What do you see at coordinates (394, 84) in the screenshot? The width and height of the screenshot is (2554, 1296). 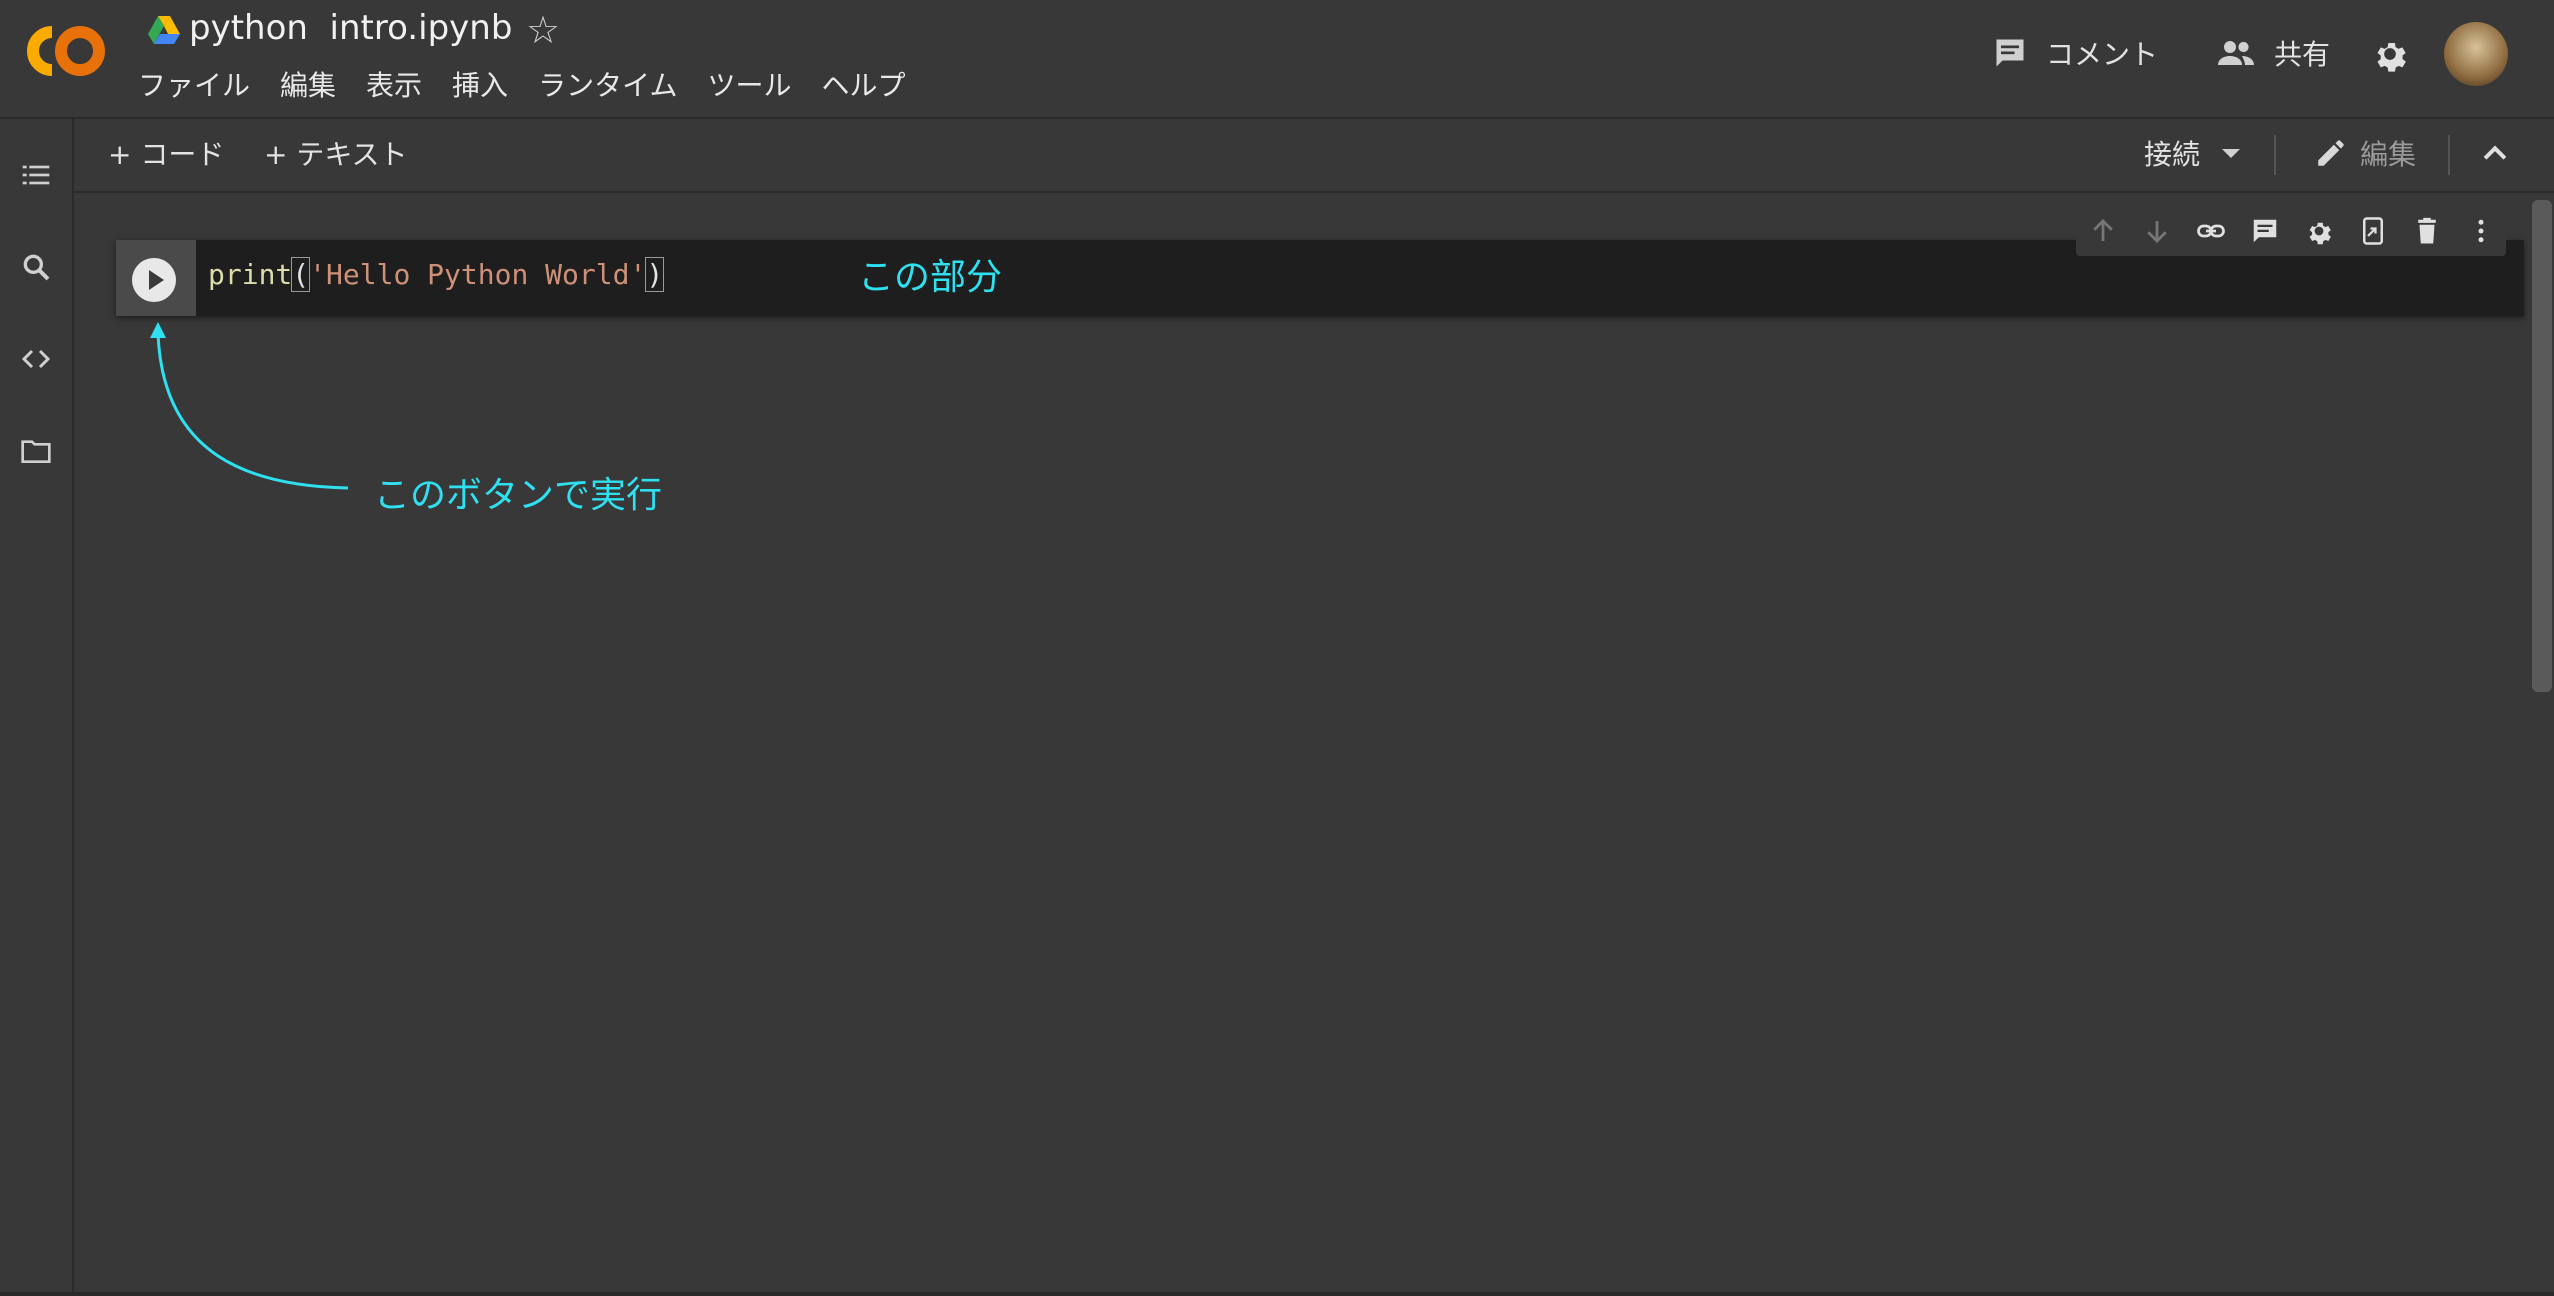 I see `menu-view: 表示` at bounding box center [394, 84].